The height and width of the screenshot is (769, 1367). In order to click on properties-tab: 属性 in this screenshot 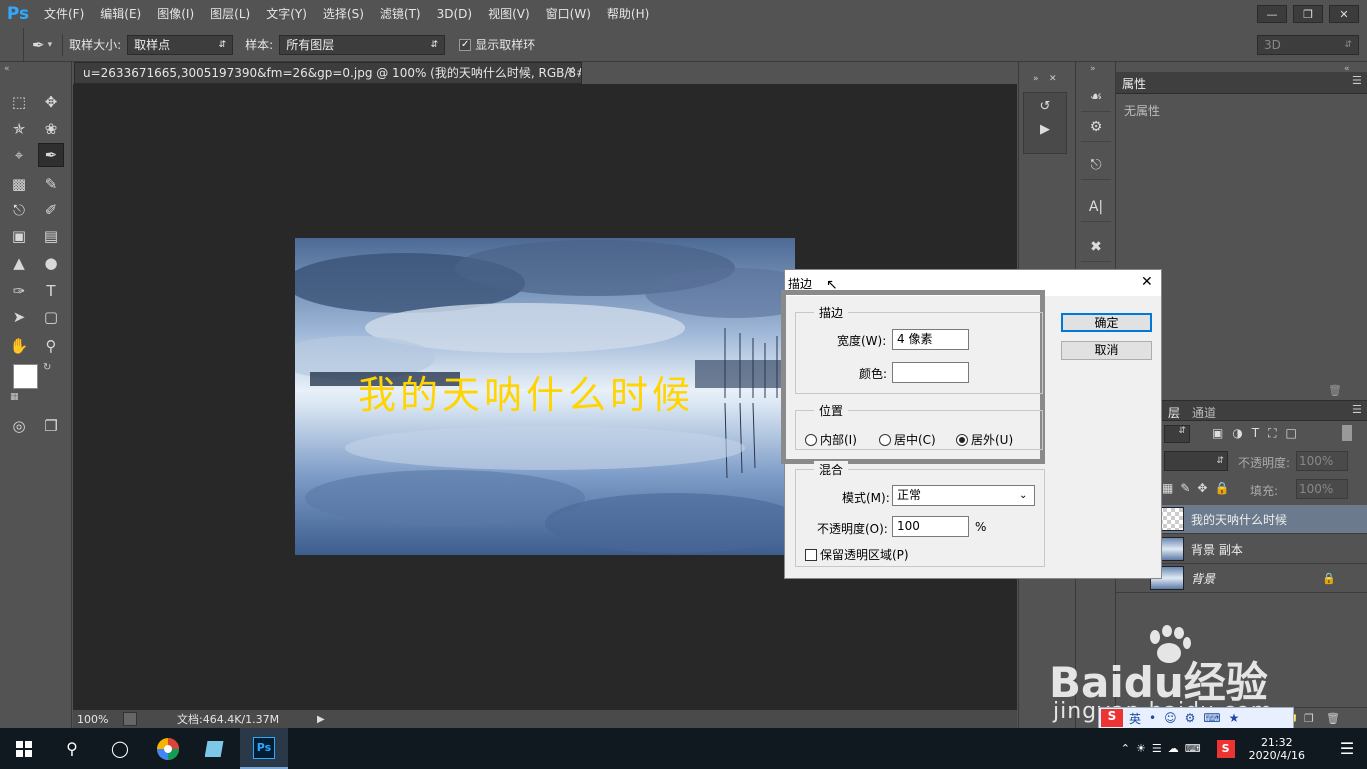, I will do `click(1134, 83)`.